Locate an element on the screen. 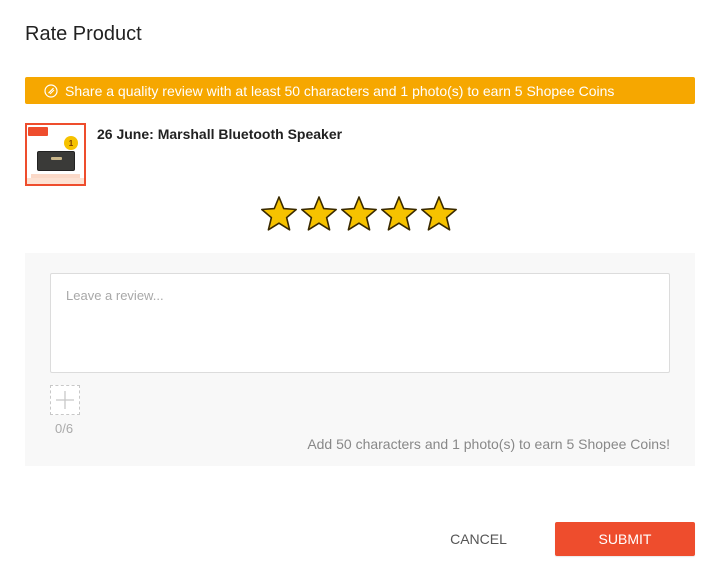  plus-icon is located at coordinates (65, 400).